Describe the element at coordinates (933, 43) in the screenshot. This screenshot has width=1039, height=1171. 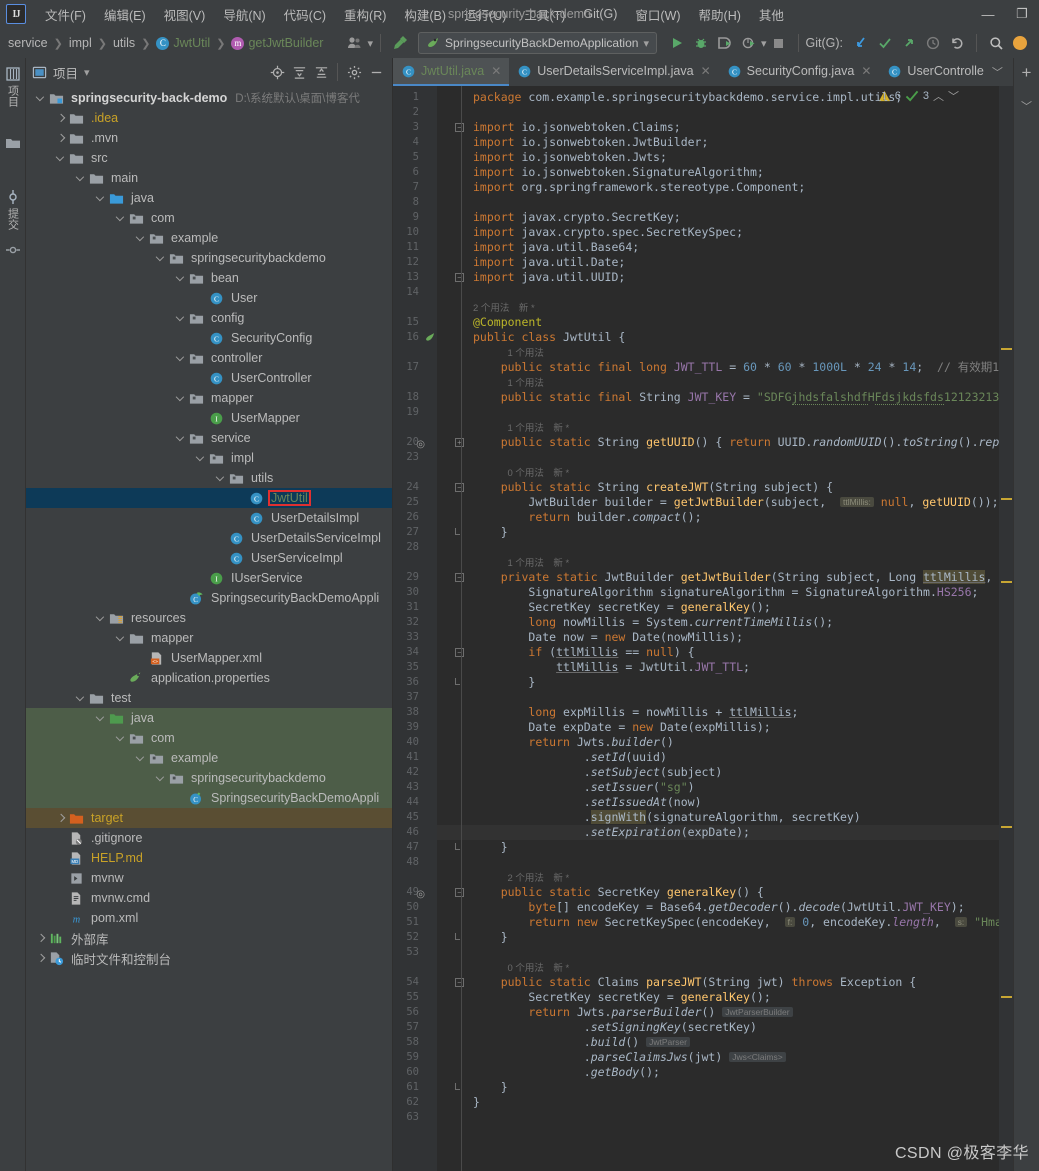
I see `history-icon` at that location.